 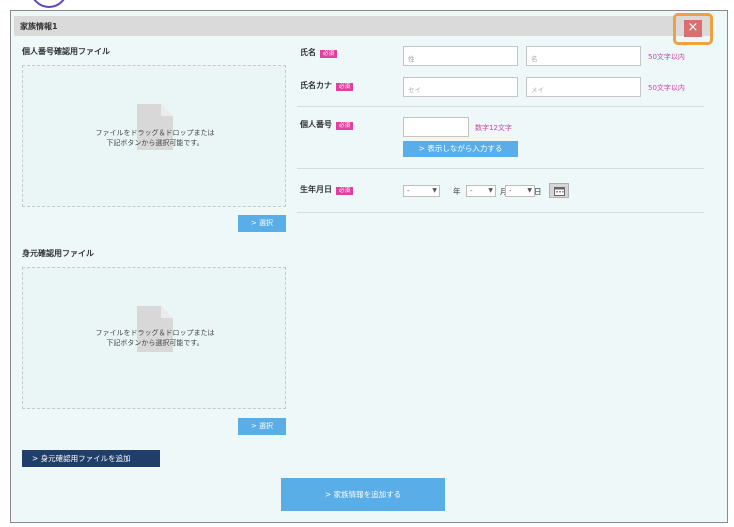 I want to click on last-name-input: 姓, so click(x=460, y=56).